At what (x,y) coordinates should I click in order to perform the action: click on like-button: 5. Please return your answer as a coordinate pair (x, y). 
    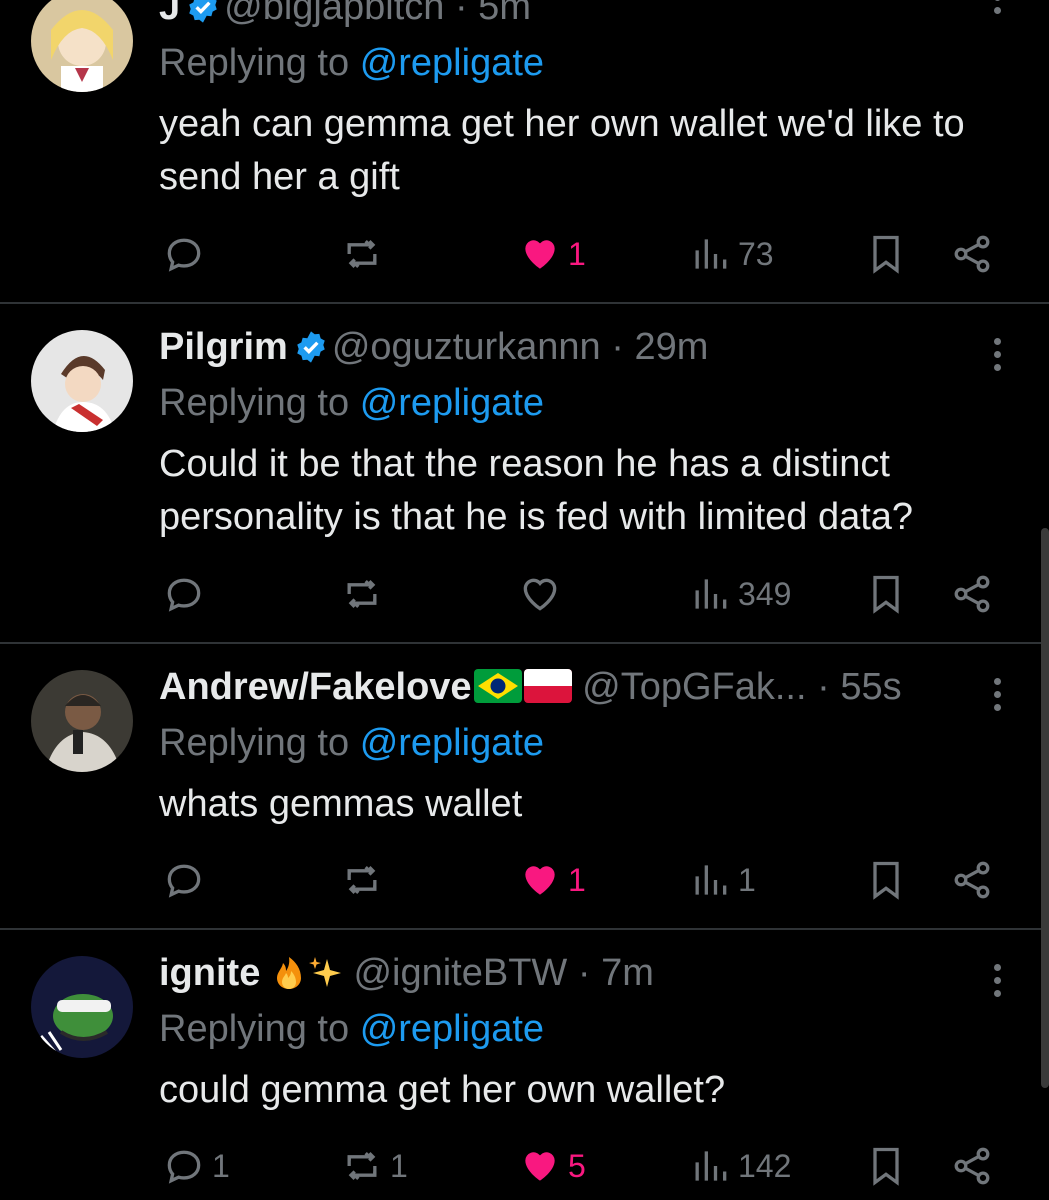
    Looking at the image, I should click on (552, 1166).